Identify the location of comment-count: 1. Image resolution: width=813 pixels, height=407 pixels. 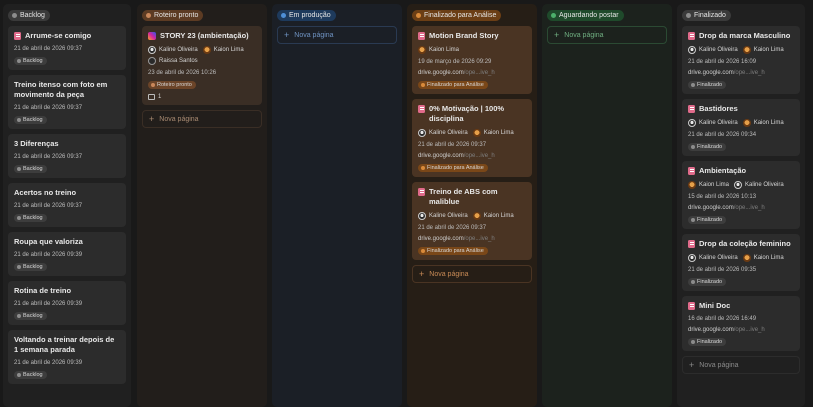
(202, 97).